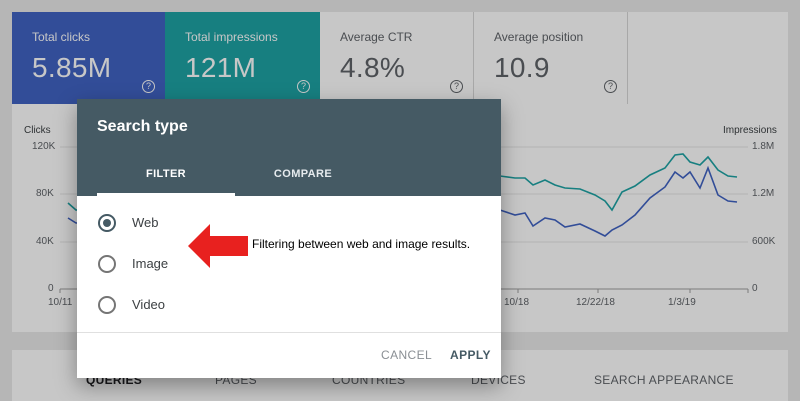  Describe the element at coordinates (142, 126) in the screenshot. I see `dialog-title: Search type` at that location.